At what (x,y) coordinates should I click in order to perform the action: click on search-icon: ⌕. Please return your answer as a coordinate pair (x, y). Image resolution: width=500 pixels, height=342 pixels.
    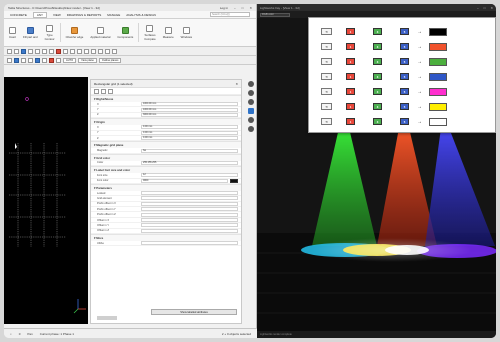
    Looking at the image, I should click on (11, 334).